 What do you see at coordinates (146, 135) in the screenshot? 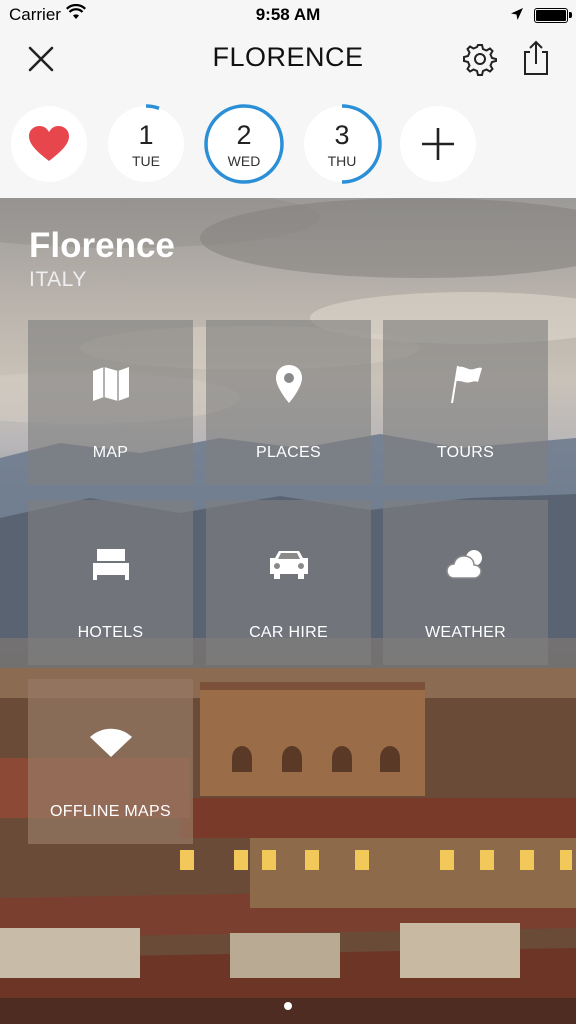
I see `day-number: 1` at bounding box center [146, 135].